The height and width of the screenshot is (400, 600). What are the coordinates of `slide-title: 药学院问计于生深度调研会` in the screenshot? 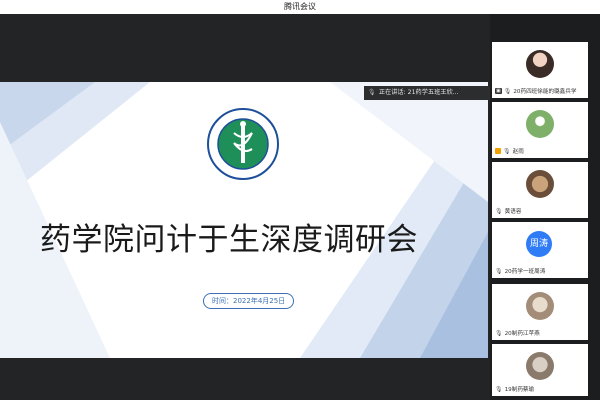 It's located at (229, 240).